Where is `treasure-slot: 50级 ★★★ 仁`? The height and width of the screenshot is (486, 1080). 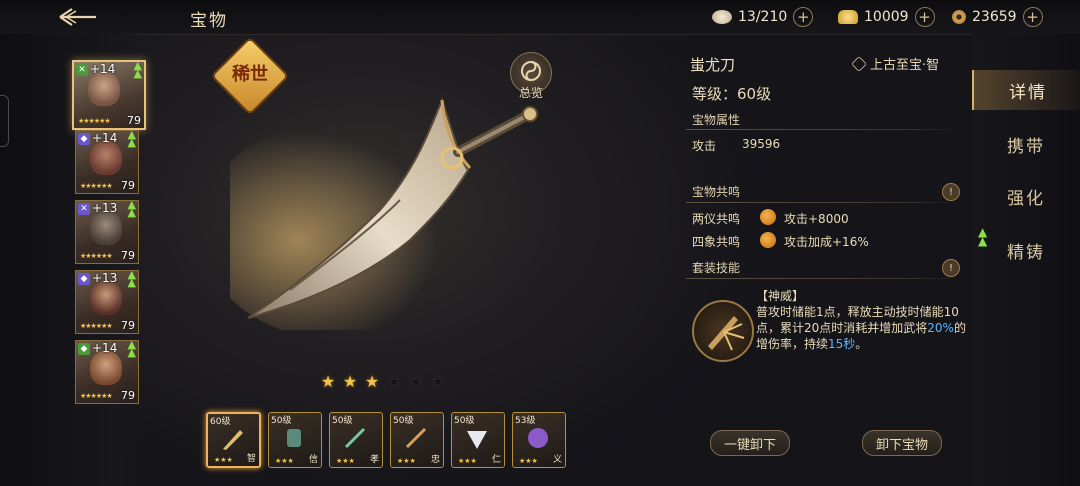 treasure-slot: 50级 ★★★ 仁 is located at coordinates (478, 440).